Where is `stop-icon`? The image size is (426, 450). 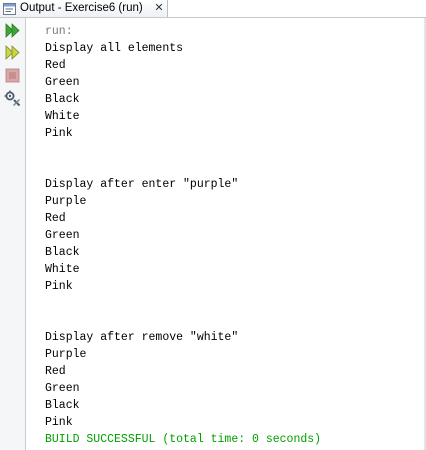
stop-icon is located at coordinates (12, 75).